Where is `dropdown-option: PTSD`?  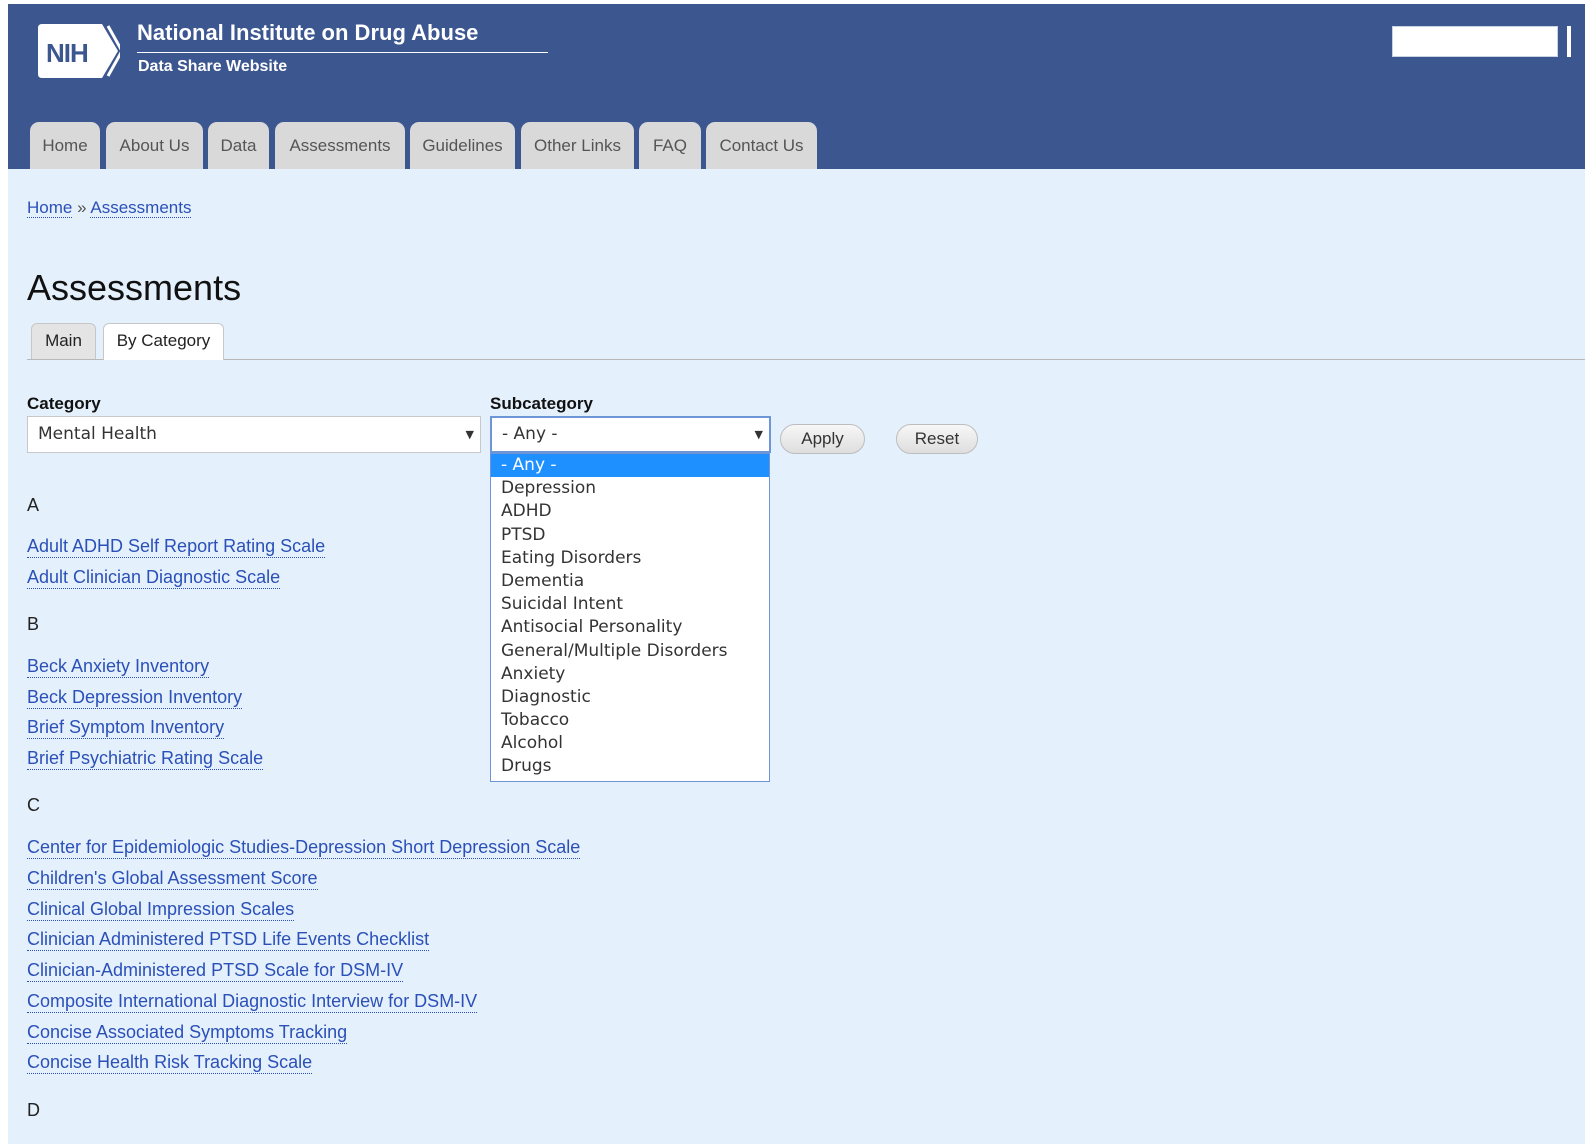
dropdown-option: PTSD is located at coordinates (630, 535).